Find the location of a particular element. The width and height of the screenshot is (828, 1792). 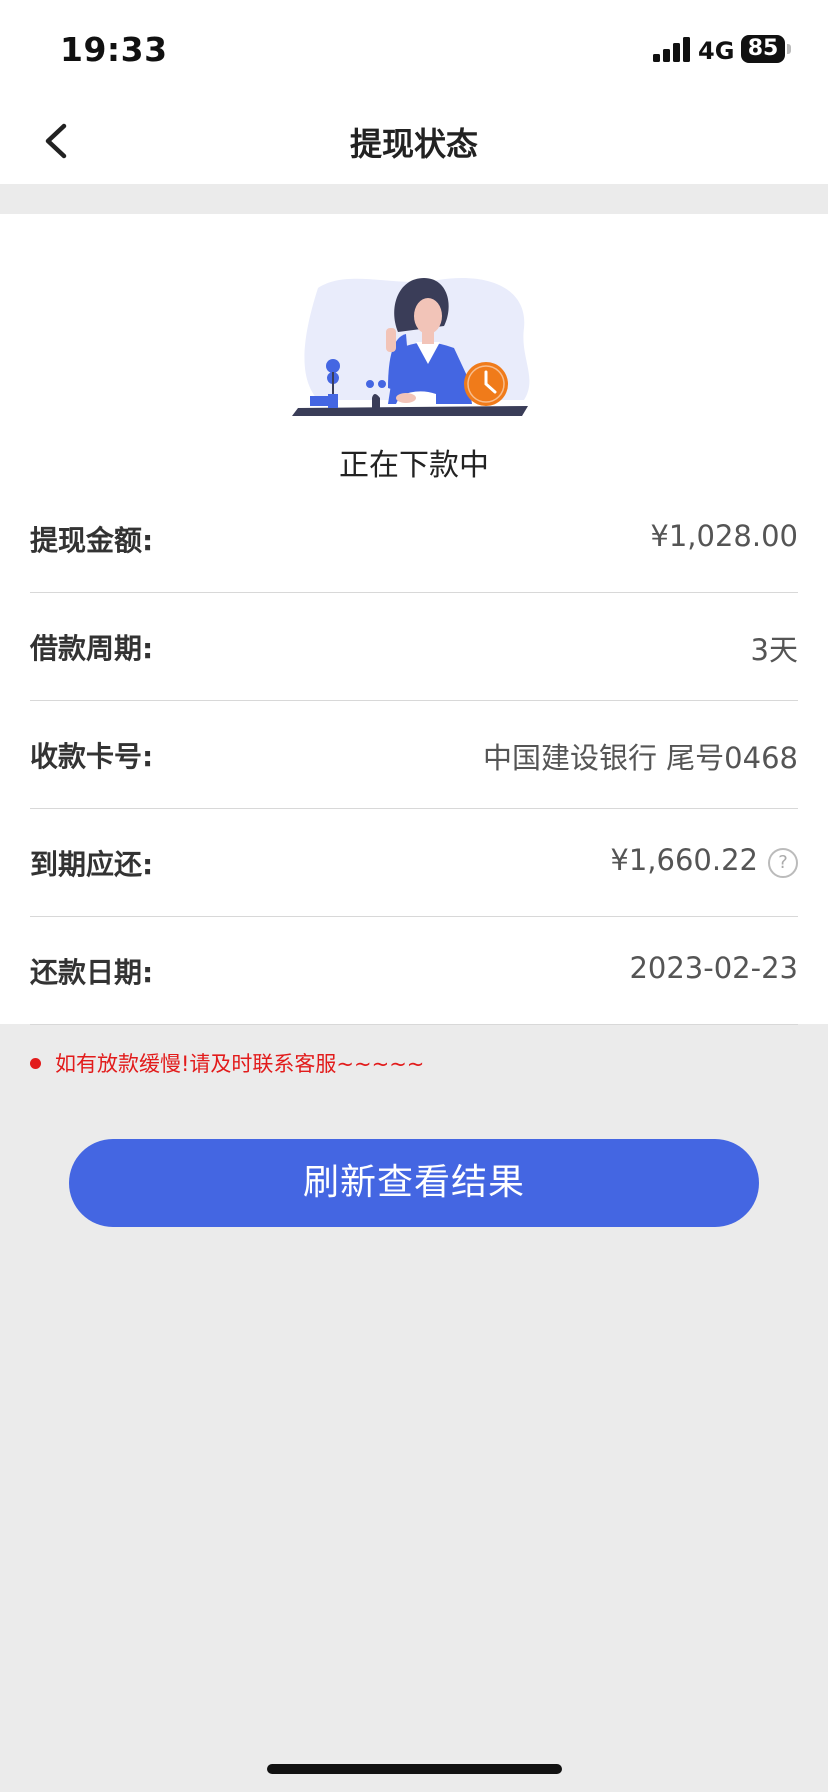

detail-value: 中国建设银行 尾号0468 is located at coordinates (640, 758).